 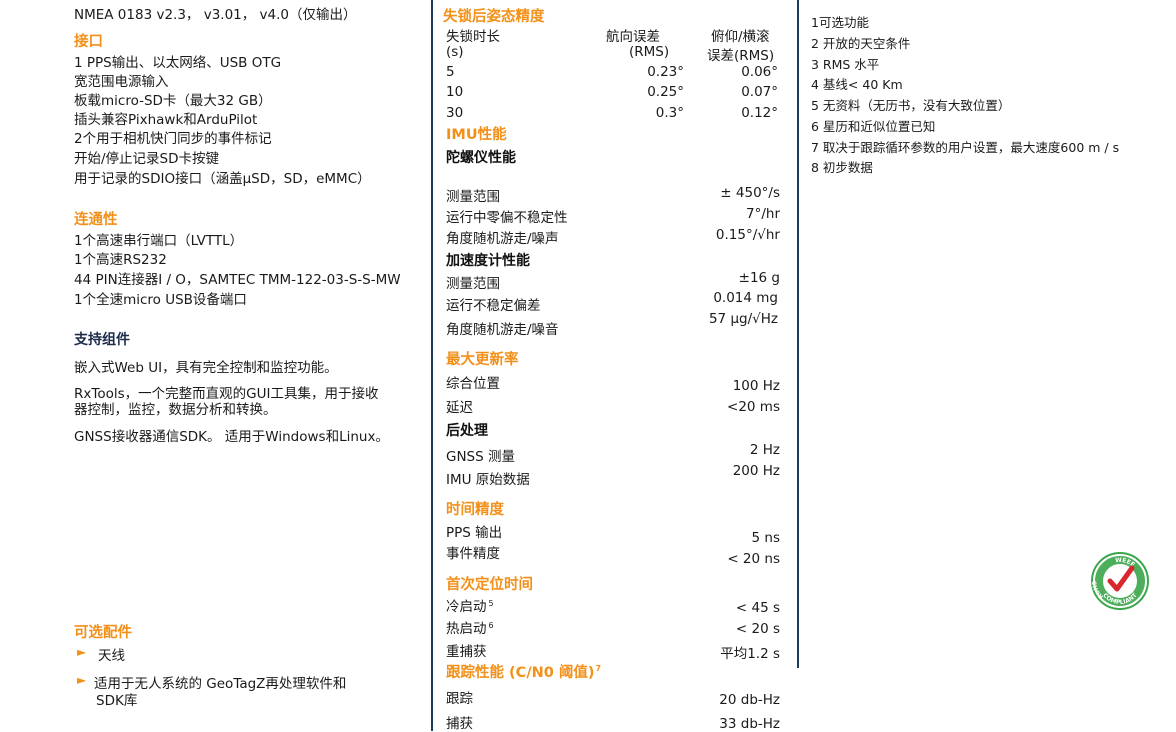 What do you see at coordinates (475, 510) in the screenshot?
I see `timing-heading: 时间精度` at bounding box center [475, 510].